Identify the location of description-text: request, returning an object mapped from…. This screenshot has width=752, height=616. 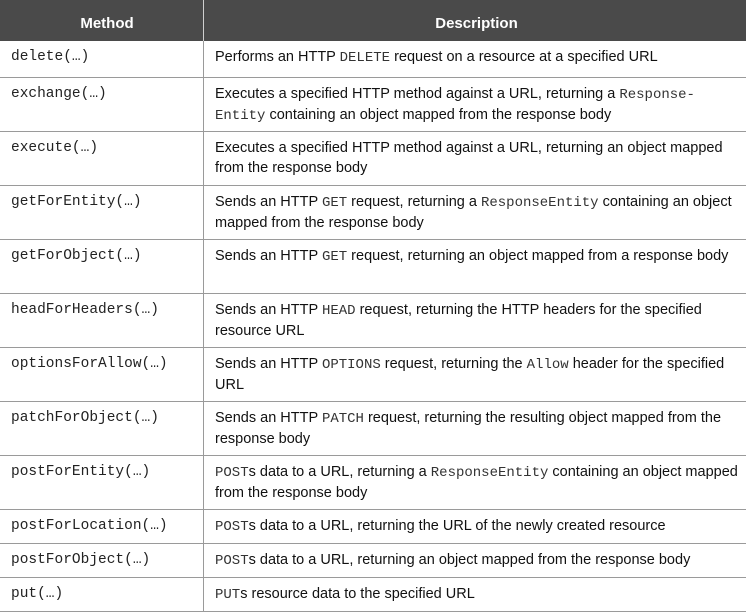
(538, 256).